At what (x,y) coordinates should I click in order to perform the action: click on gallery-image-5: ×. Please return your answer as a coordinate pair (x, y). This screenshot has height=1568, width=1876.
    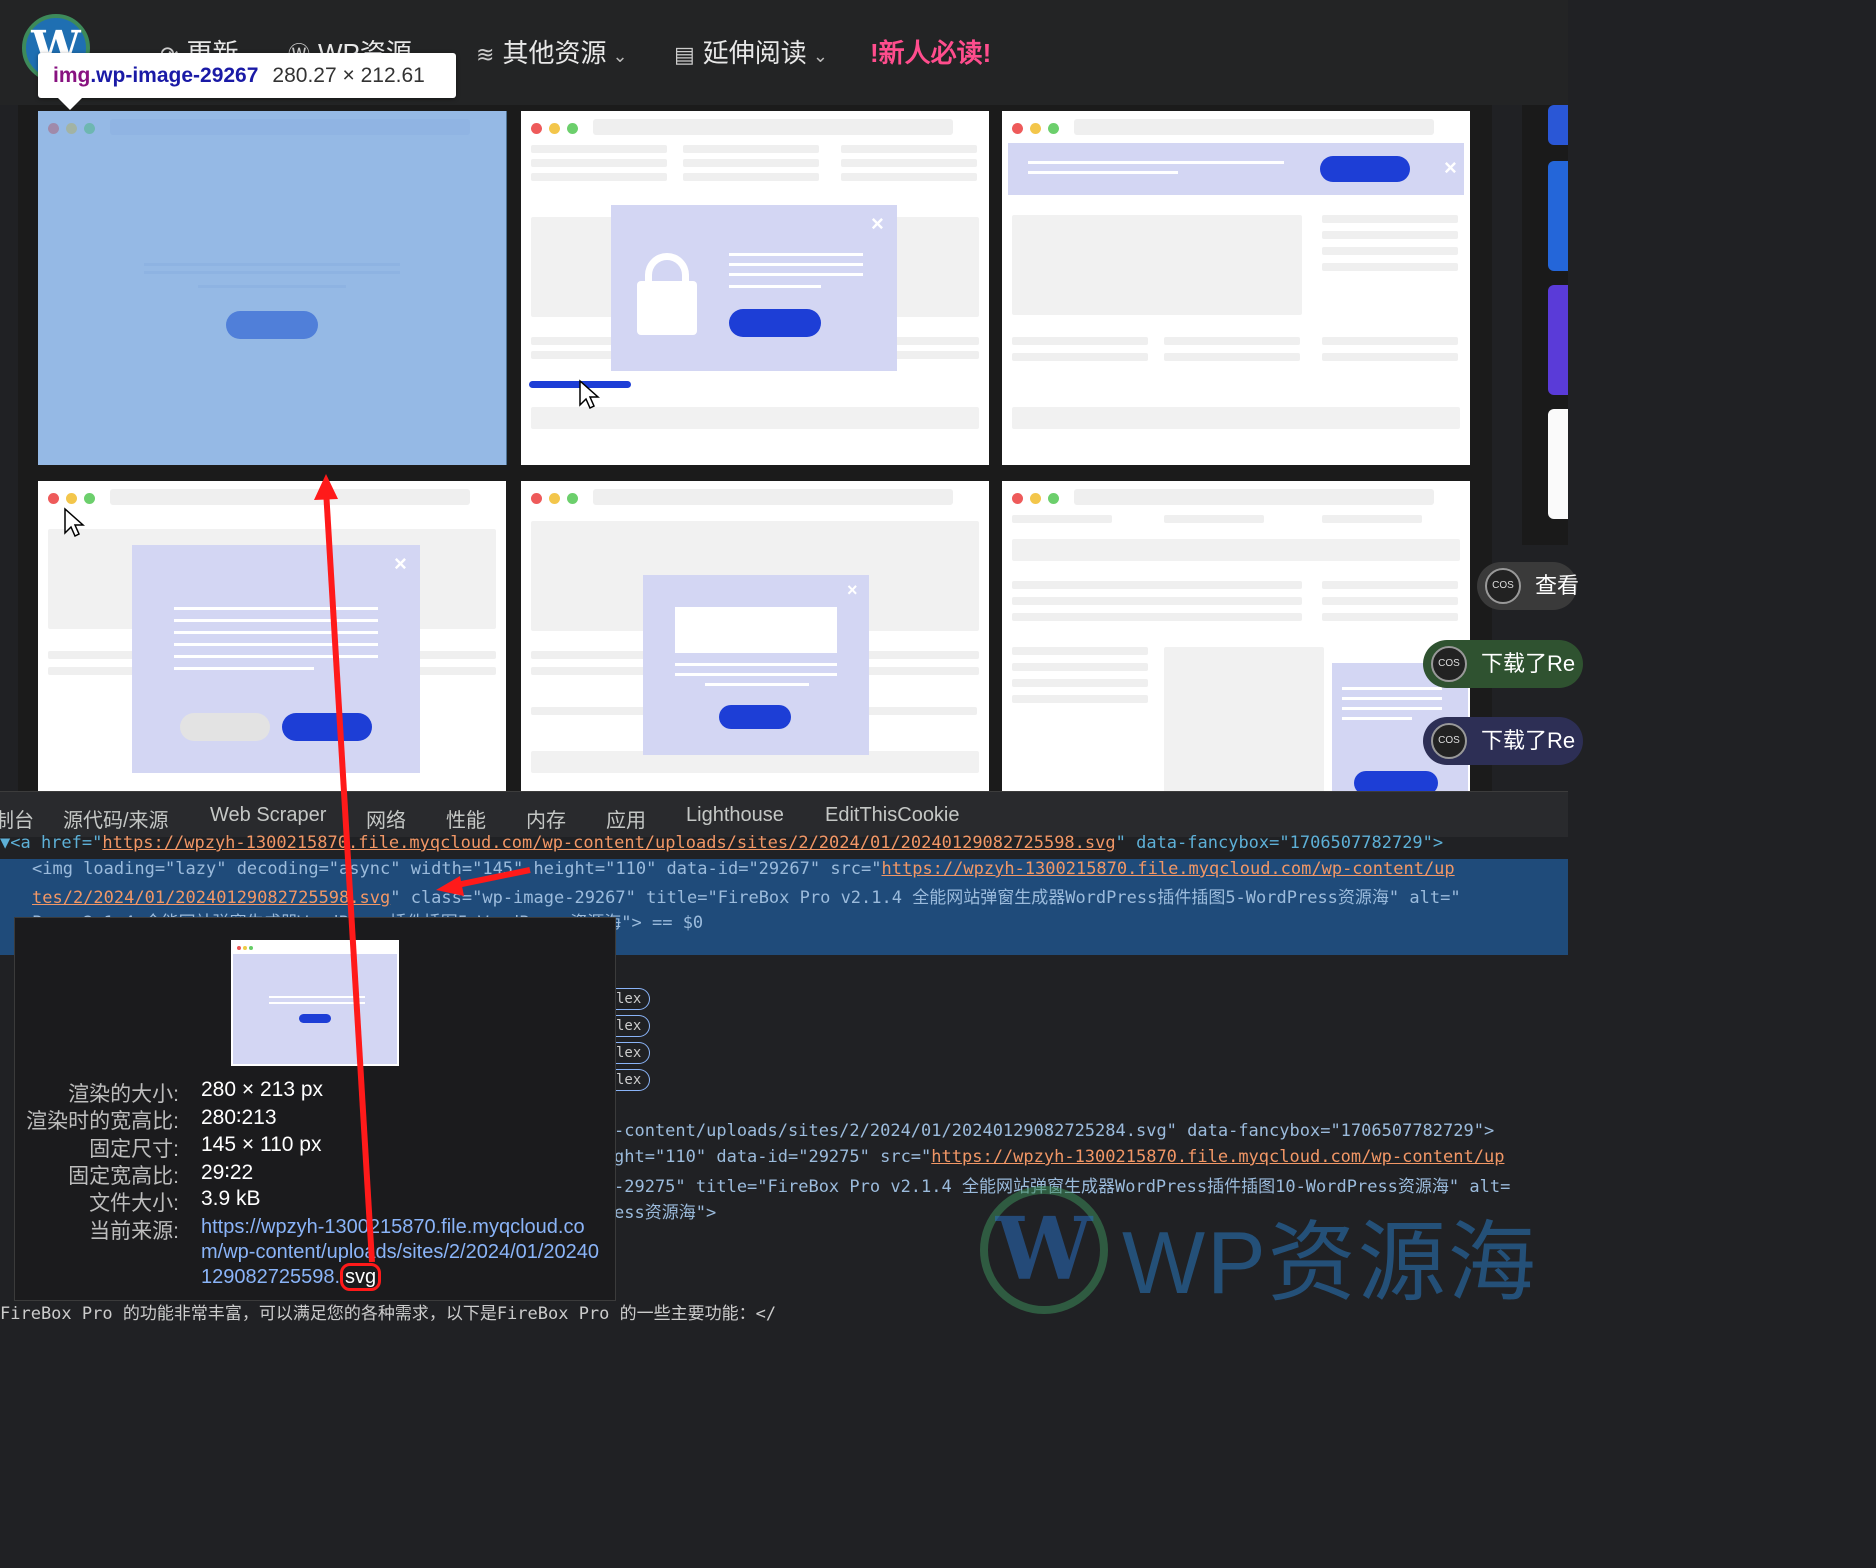
    Looking at the image, I should click on (755, 636).